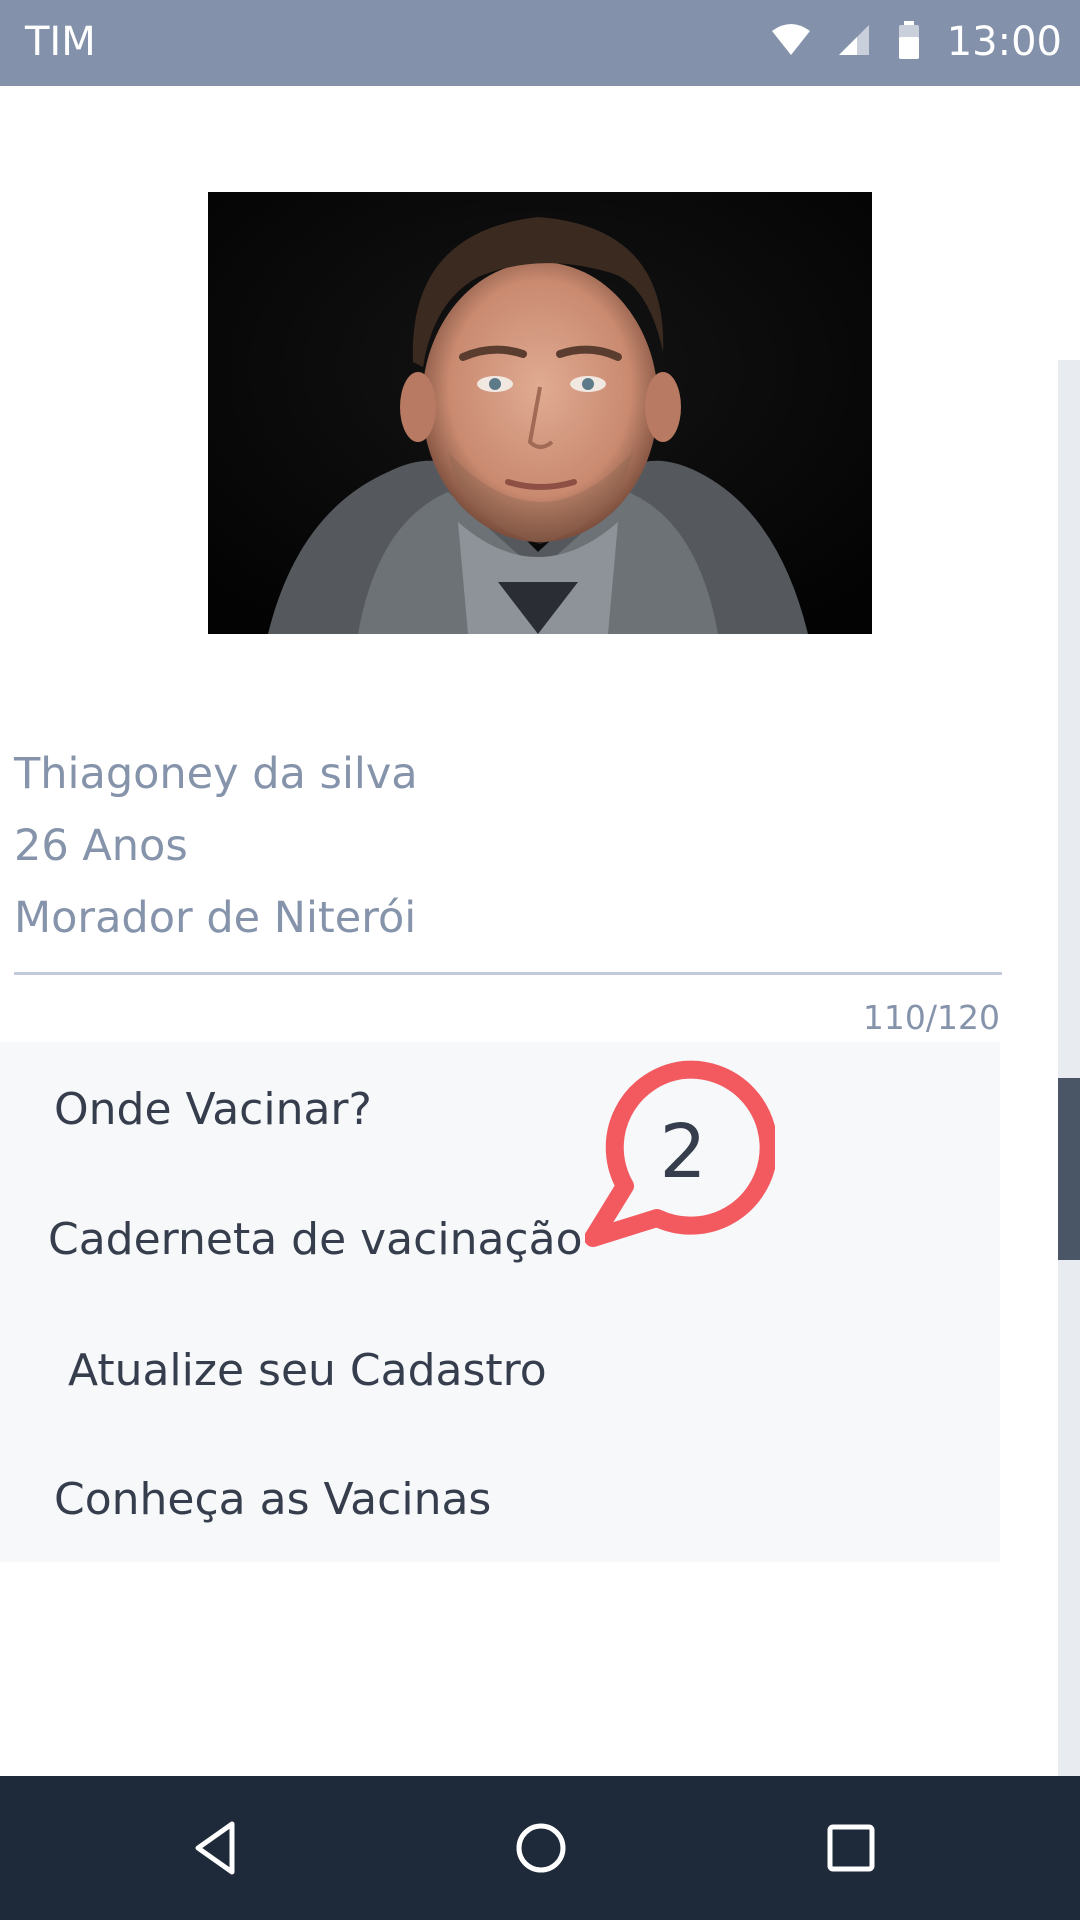 This screenshot has height=1920, width=1080. I want to click on menu-item-onde-vacinar: Onde Vacinar?, so click(213, 1110).